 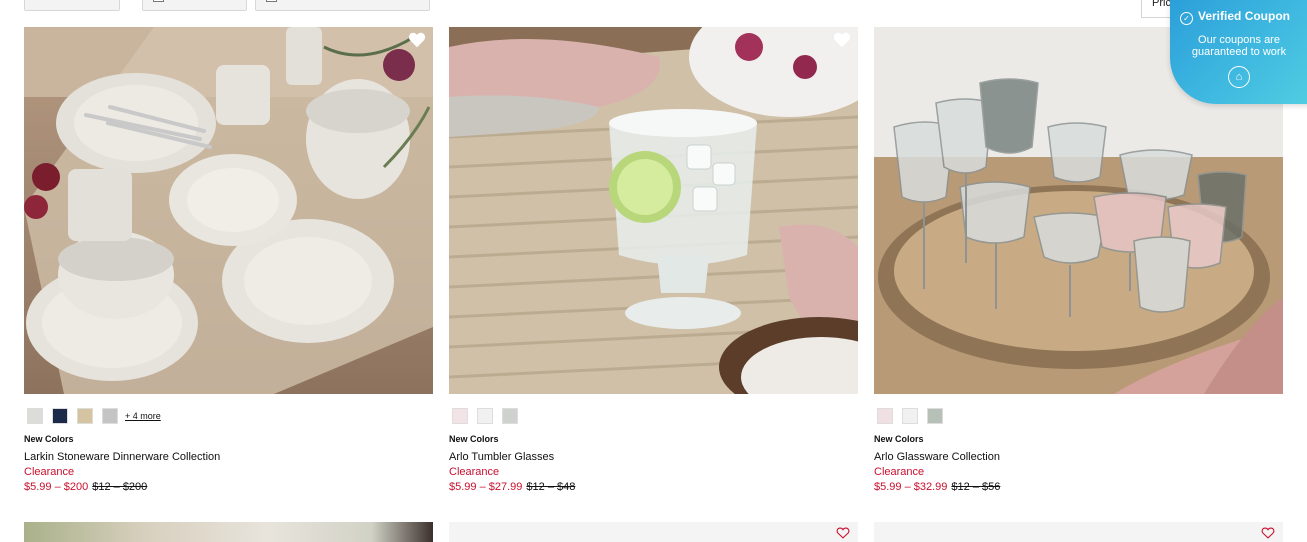 I want to click on product-name: Larkin Stoneware Dinnerware Collection, so click(x=122, y=457).